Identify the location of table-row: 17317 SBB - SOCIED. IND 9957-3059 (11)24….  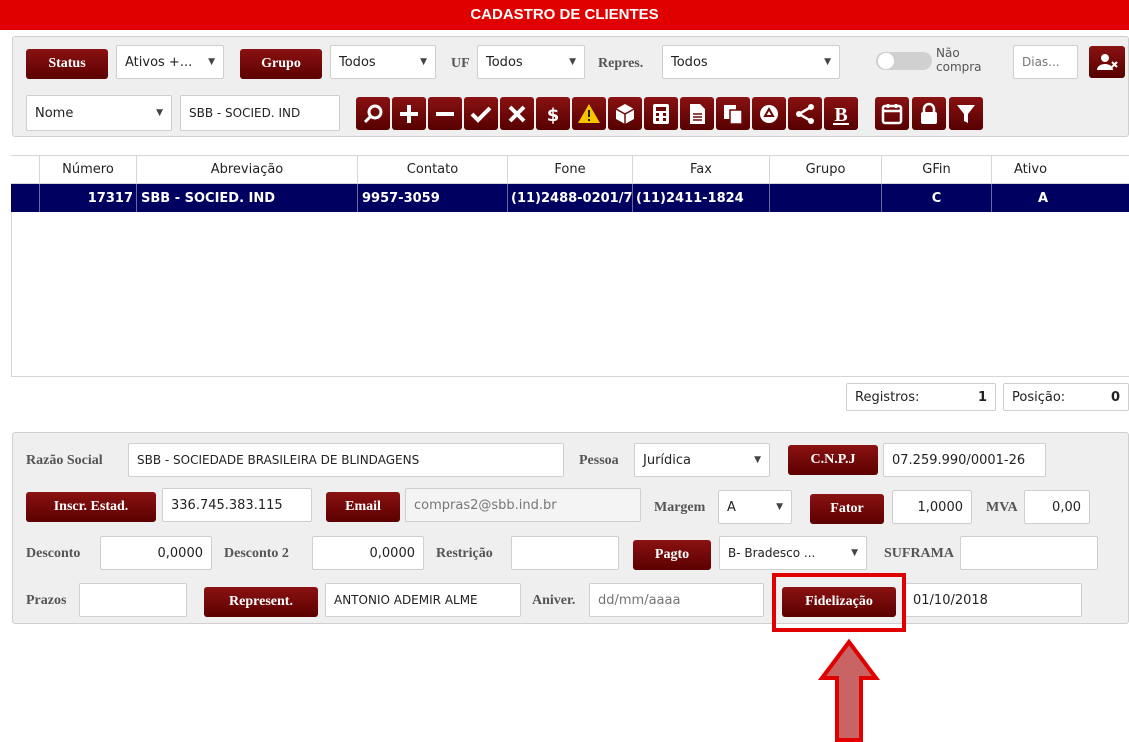
(570, 198).